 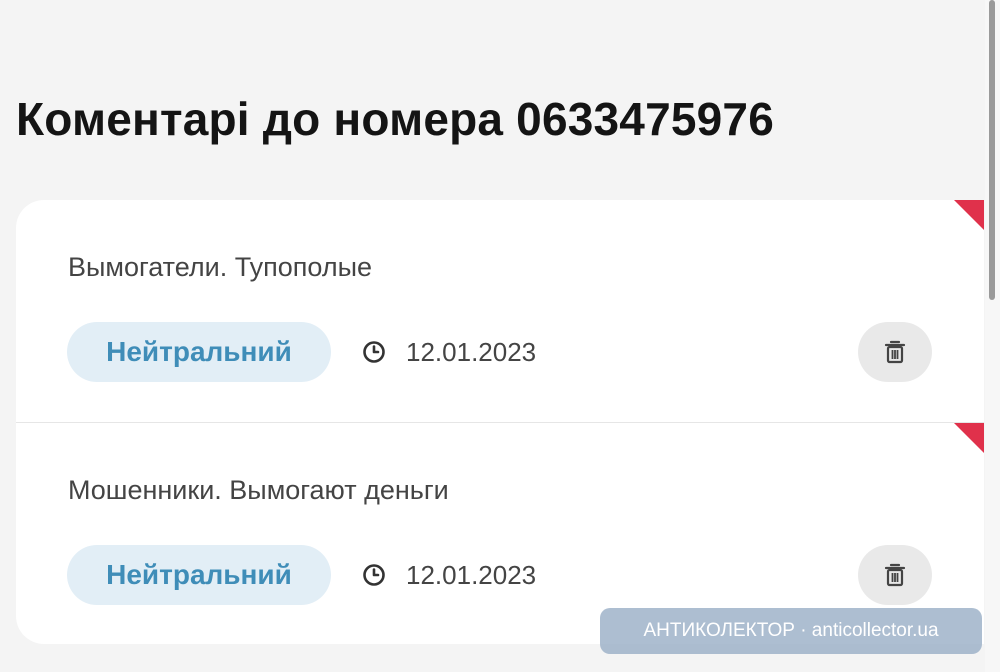 I want to click on comment-text: Вымогатели. Тупополые, so click(x=220, y=267).